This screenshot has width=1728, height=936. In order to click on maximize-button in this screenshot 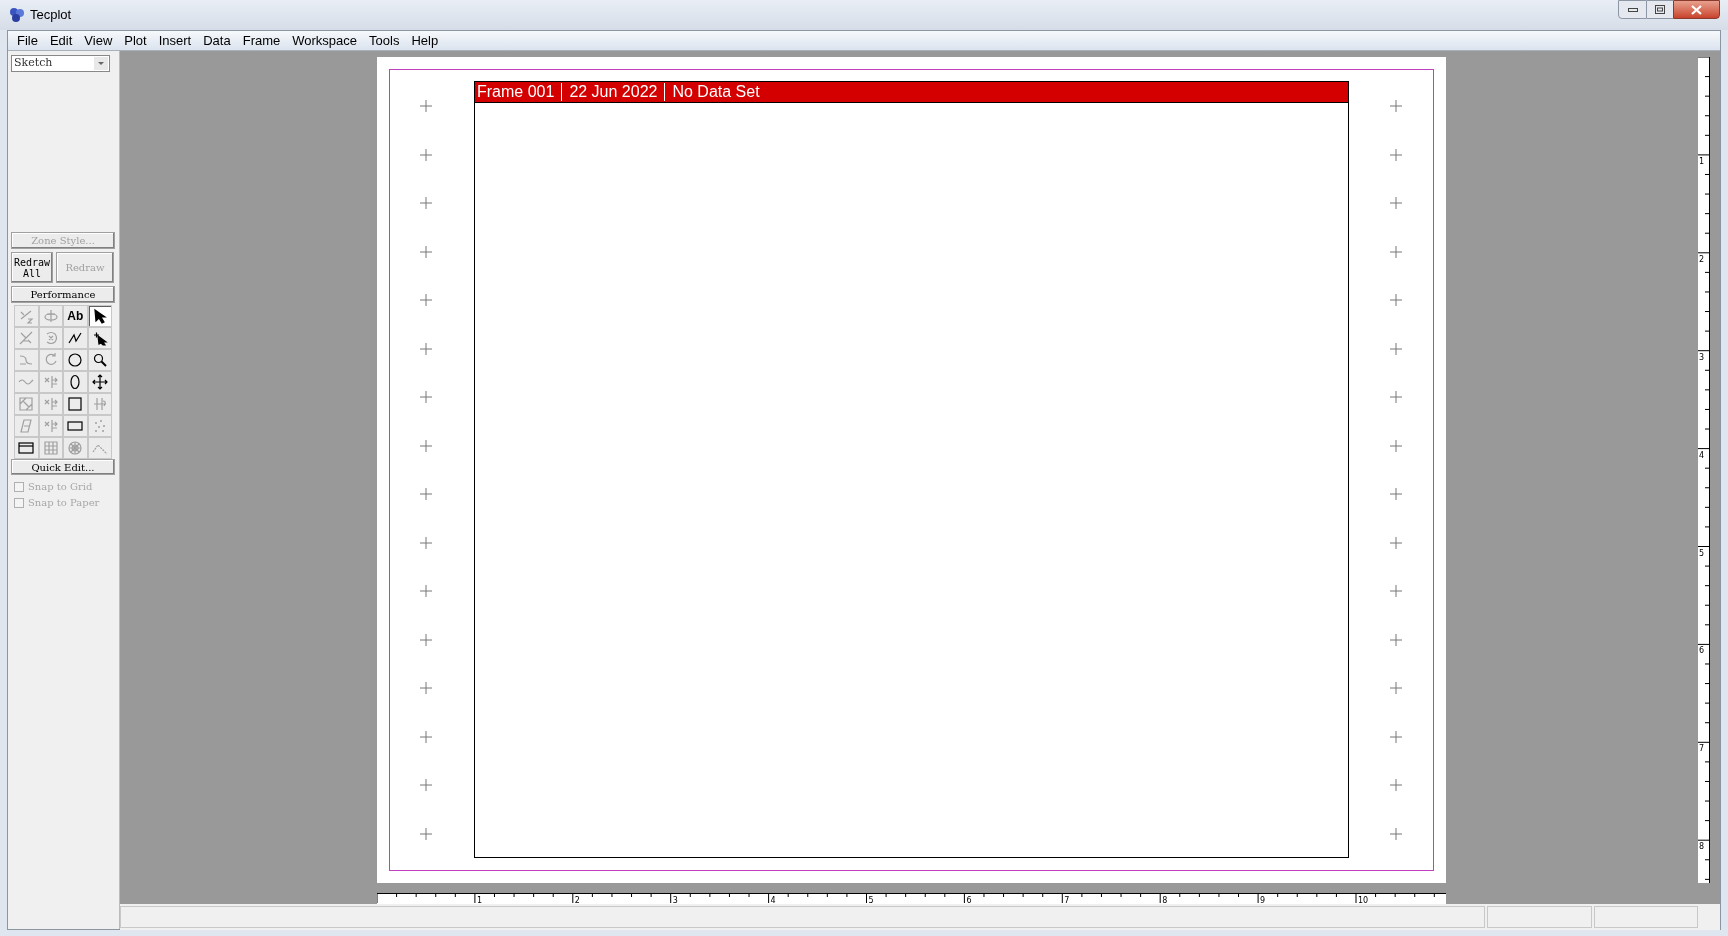, I will do `click(1660, 9)`.